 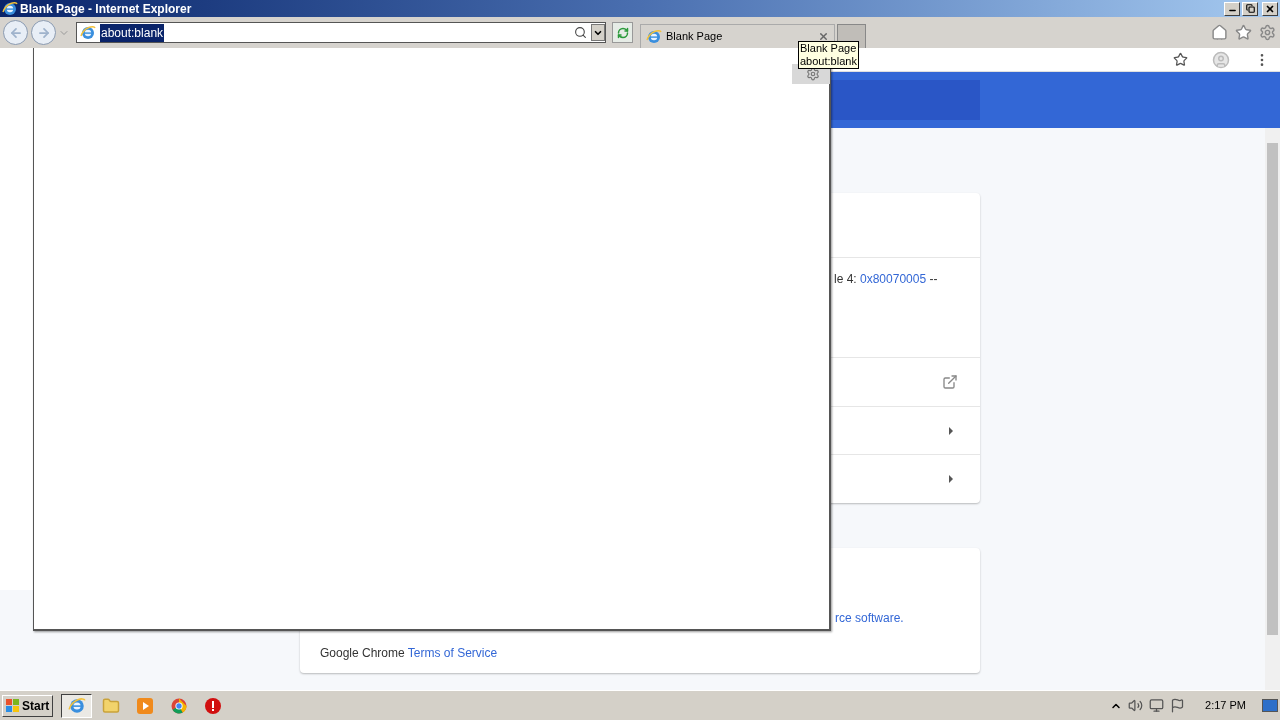 I want to click on taskbar-app-button, so click(x=77, y=705).